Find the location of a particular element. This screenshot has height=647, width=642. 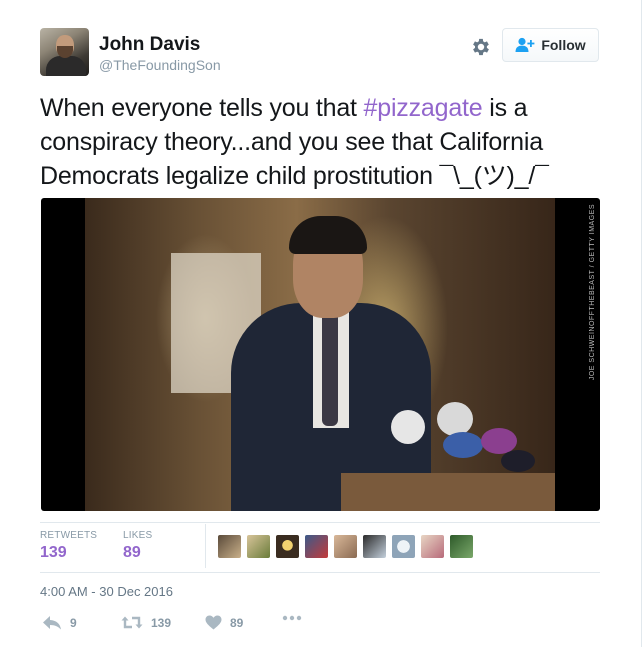

likes-label: LIKES is located at coordinates (138, 535).